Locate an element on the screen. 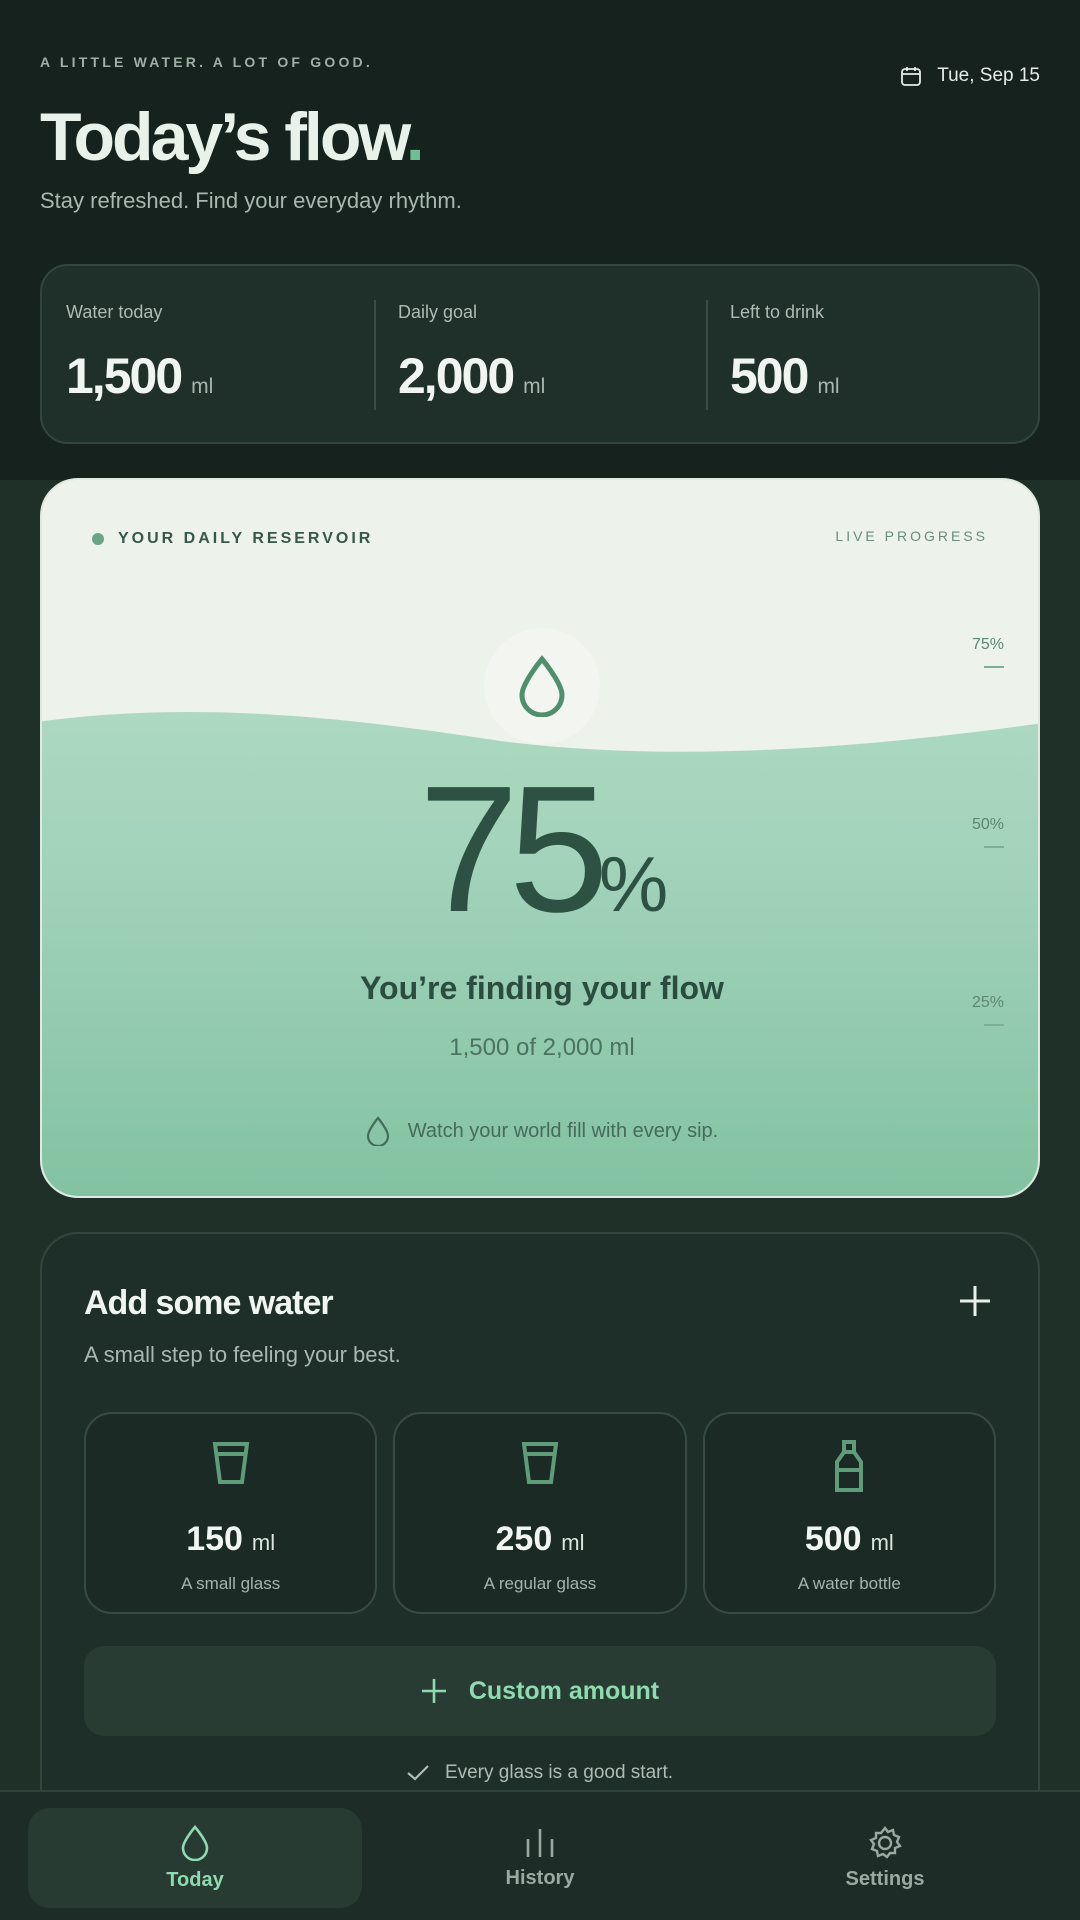  check-icon is located at coordinates (418, 1773).